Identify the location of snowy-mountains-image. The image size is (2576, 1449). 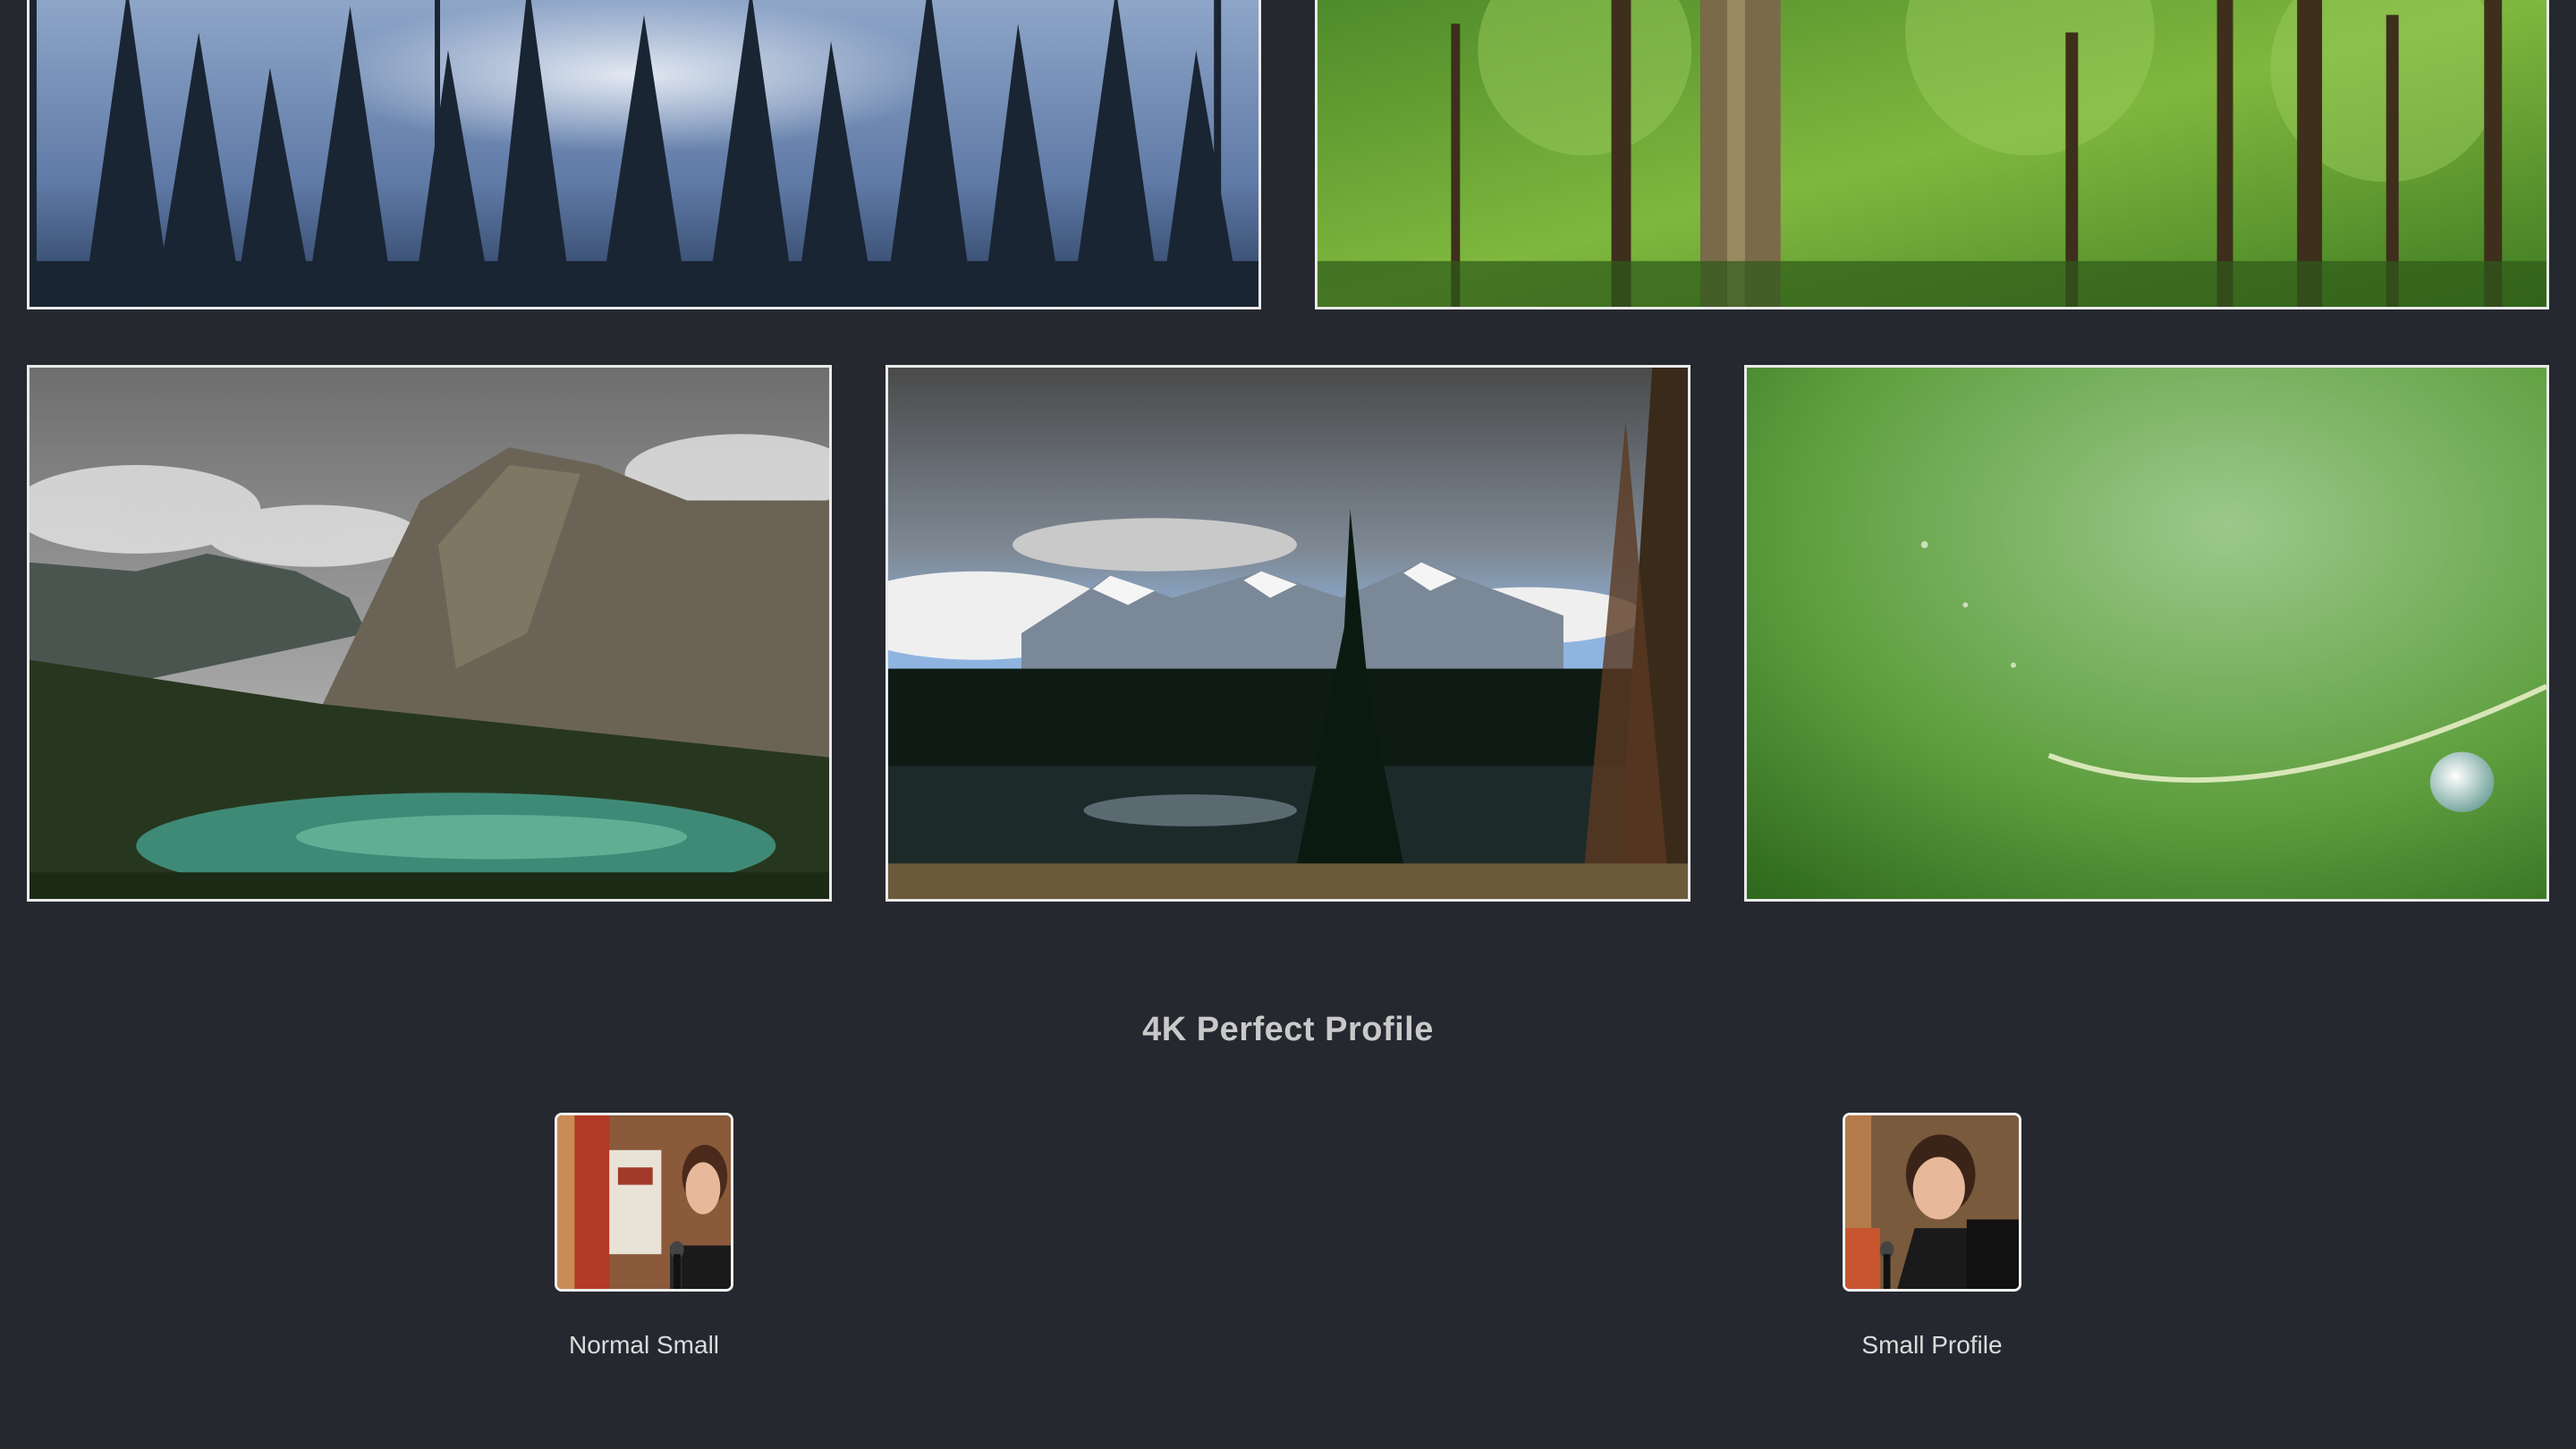
(1288, 633).